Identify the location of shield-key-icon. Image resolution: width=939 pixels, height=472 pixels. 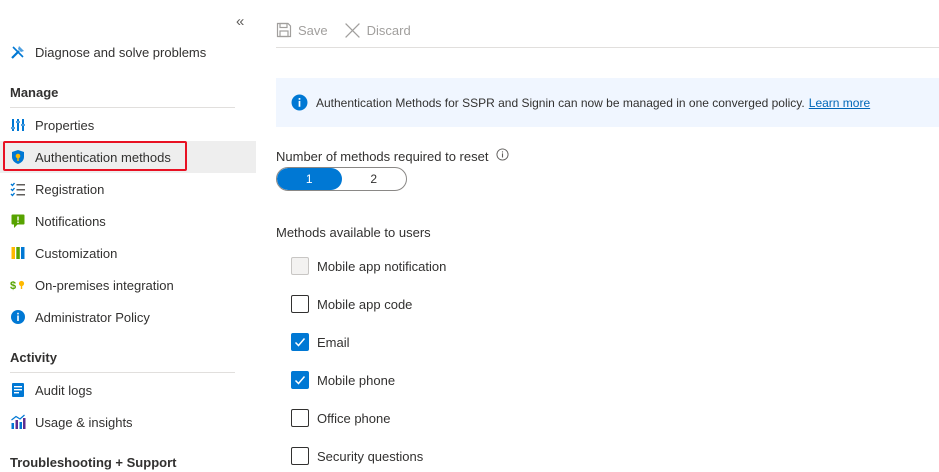
(18, 157).